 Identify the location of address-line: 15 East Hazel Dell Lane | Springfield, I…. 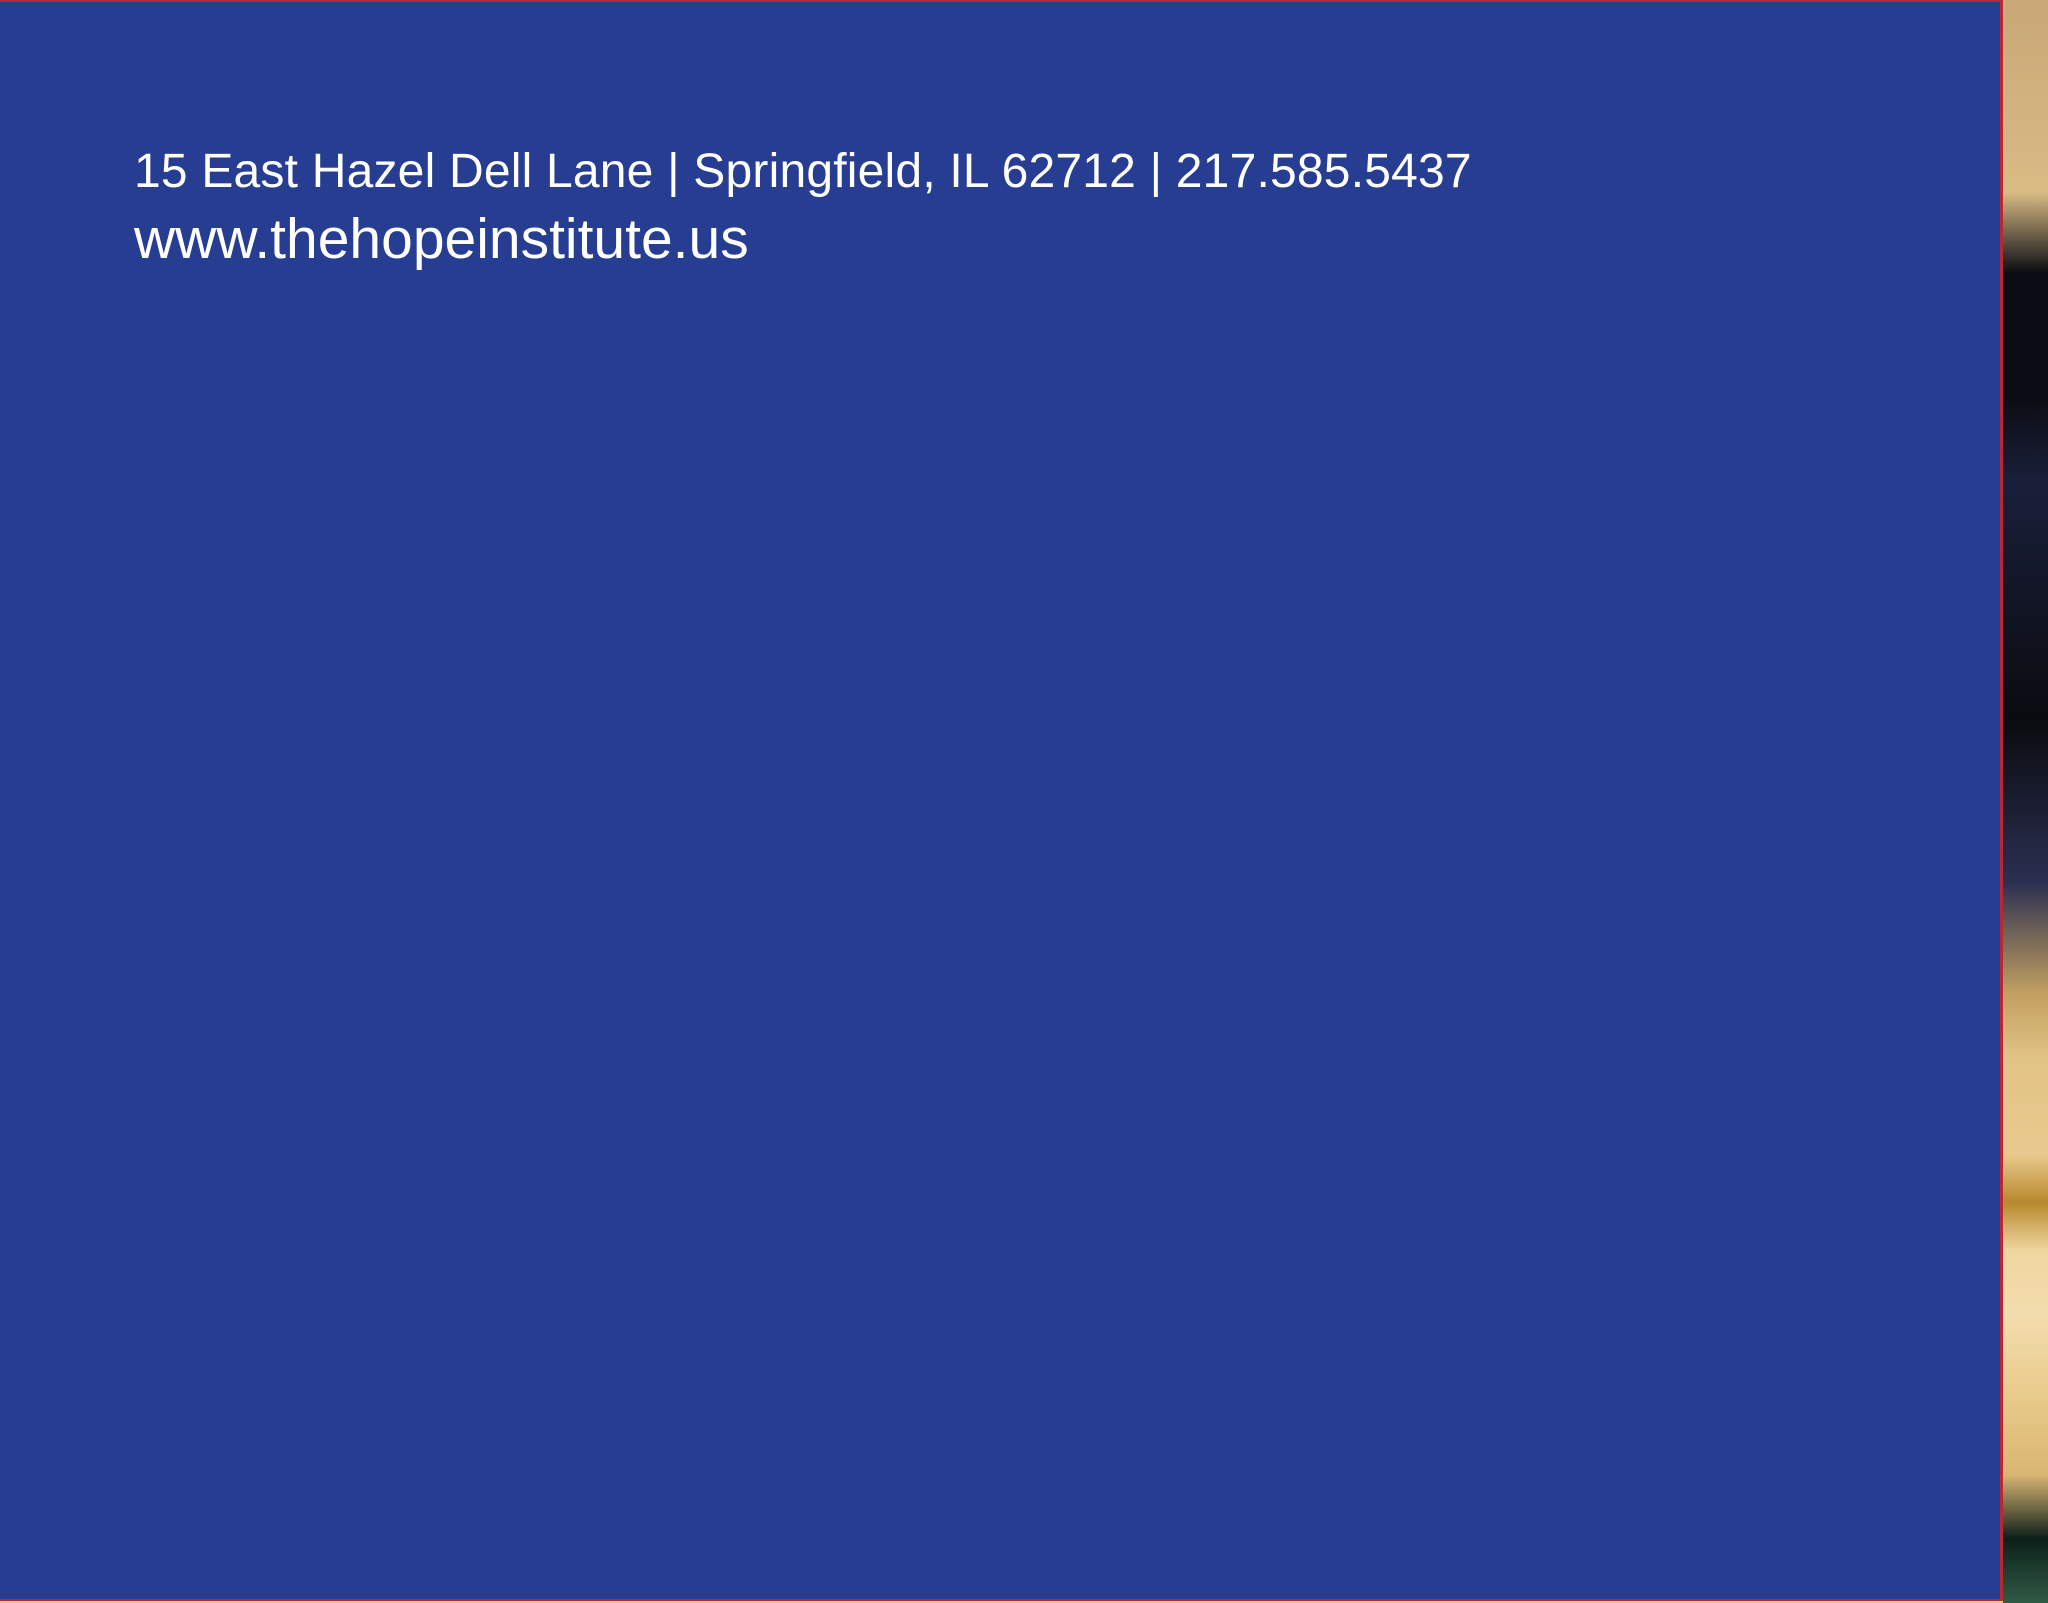
(803, 171).